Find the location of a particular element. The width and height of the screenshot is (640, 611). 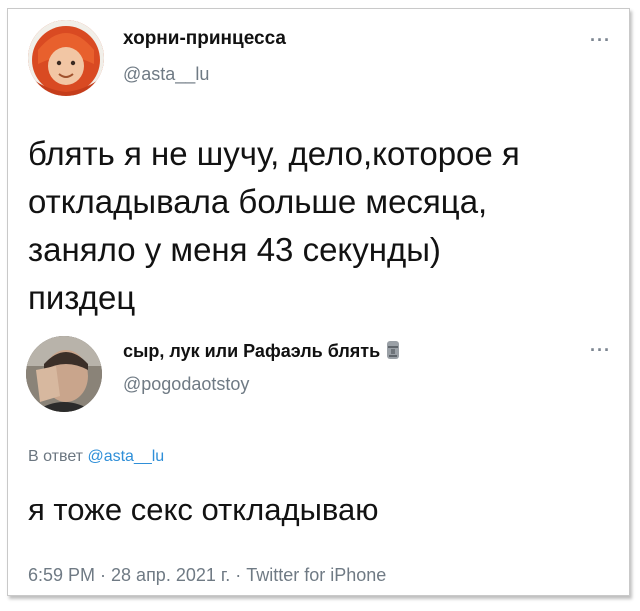

reply-text: я тоже секс откладываю is located at coordinates (203, 509).